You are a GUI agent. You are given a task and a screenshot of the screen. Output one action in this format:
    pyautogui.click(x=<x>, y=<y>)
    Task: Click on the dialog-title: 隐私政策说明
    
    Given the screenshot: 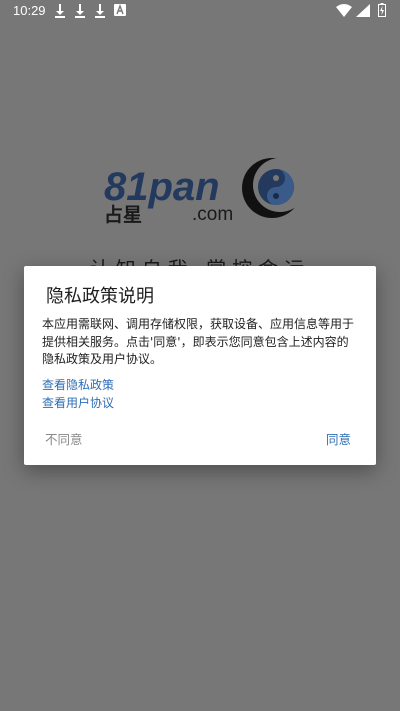 What is the action you would take?
    pyautogui.click(x=100, y=296)
    